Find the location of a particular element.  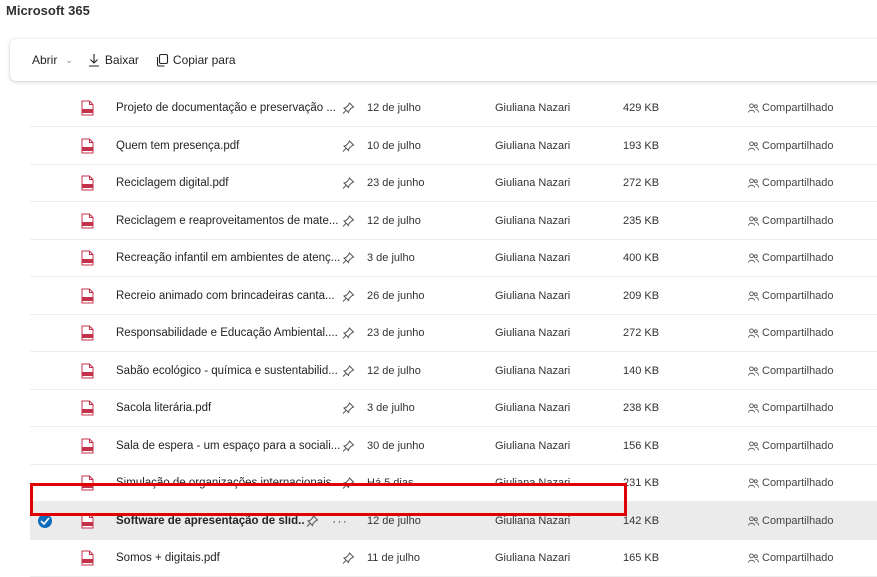

file-size: 231 KB is located at coordinates (641, 482).